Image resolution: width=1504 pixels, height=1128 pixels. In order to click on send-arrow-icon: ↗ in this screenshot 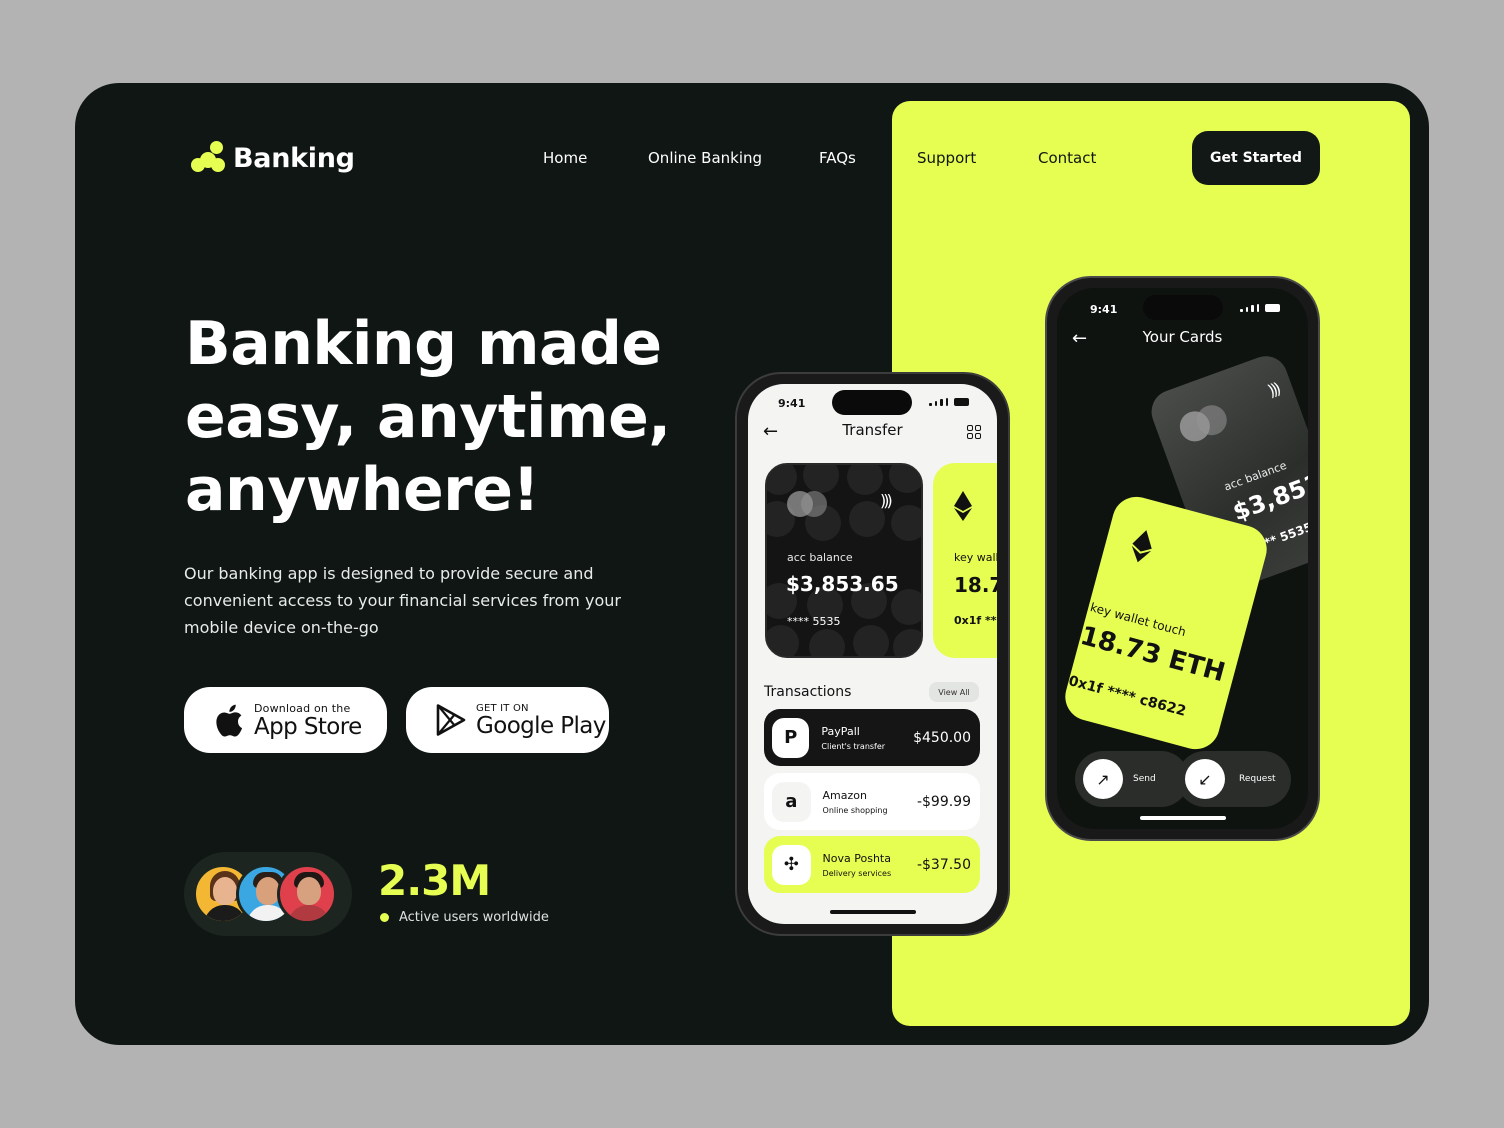, I will do `click(1103, 779)`.